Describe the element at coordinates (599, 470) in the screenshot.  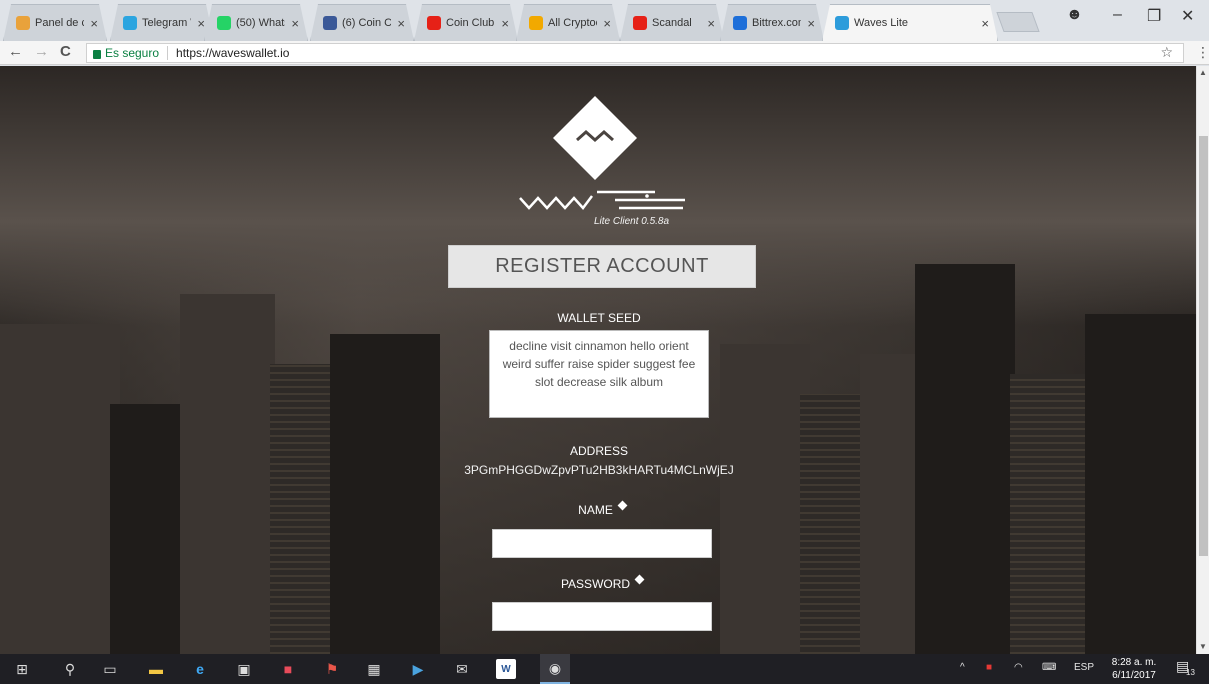
I see `address-value: 3PGmPHGGDwZpvPTu2HB3kHARTu4MCLnWjEJ` at that location.